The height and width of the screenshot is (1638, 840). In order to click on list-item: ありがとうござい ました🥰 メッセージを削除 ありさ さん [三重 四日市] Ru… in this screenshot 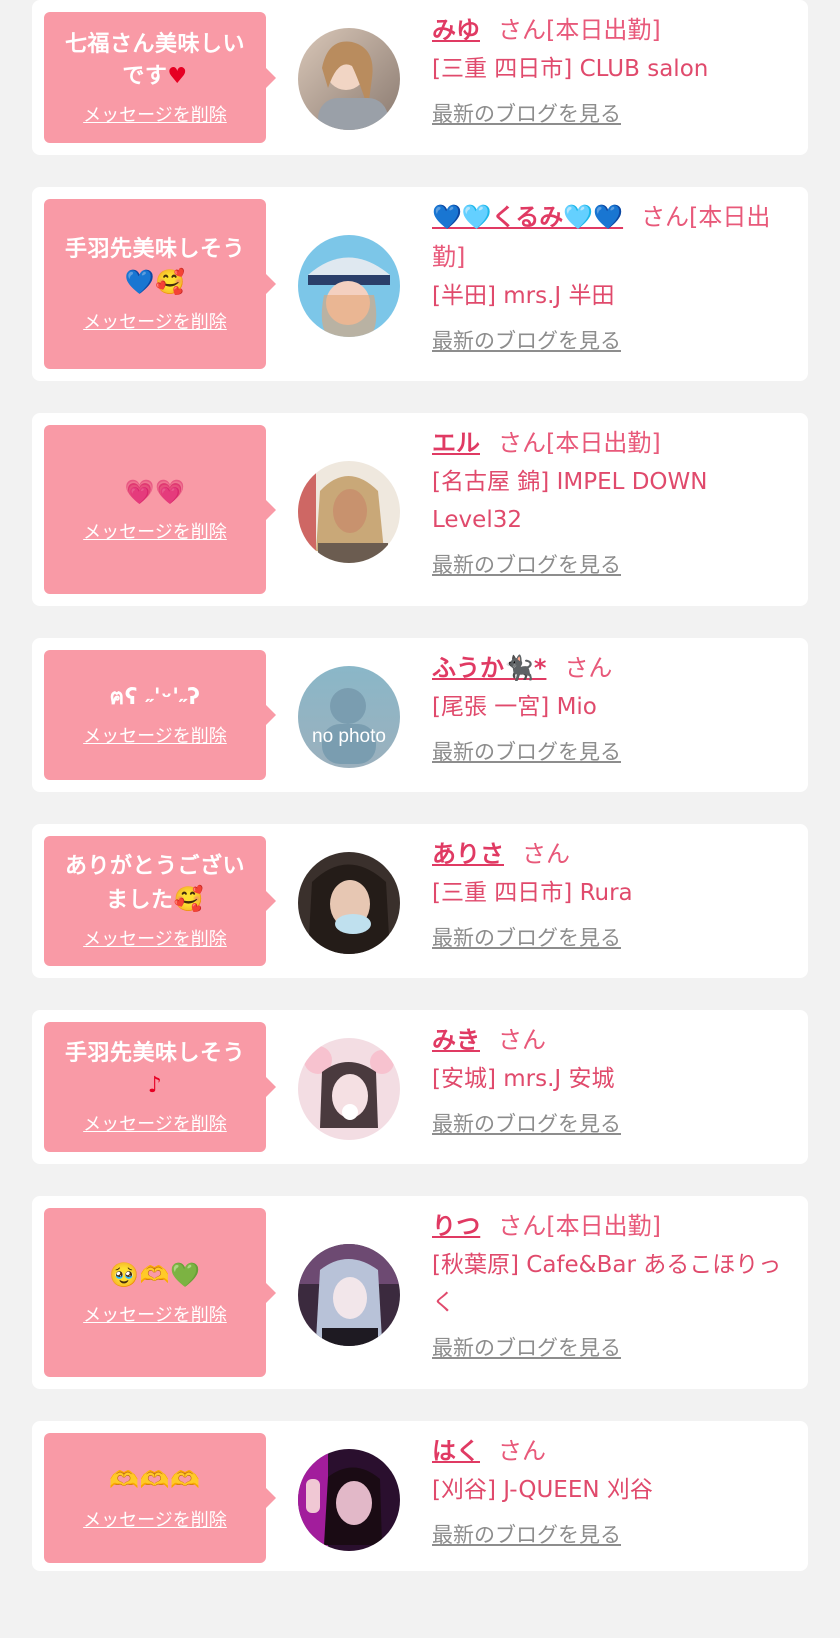, I will do `click(420, 901)`.